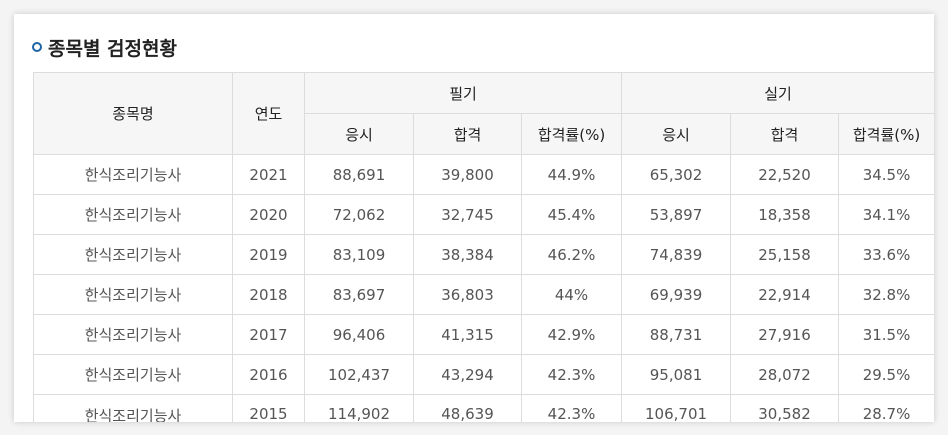 The width and height of the screenshot is (948, 435). Describe the element at coordinates (571, 254) in the screenshot. I see `cell-written-rate: 46.2%` at that location.